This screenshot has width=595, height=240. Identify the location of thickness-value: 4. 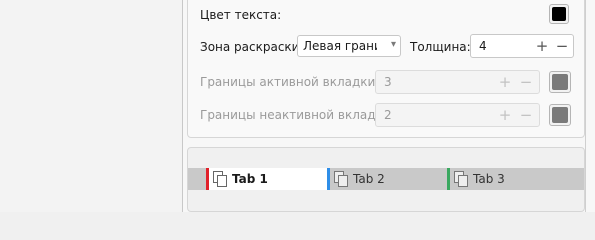
(483, 46).